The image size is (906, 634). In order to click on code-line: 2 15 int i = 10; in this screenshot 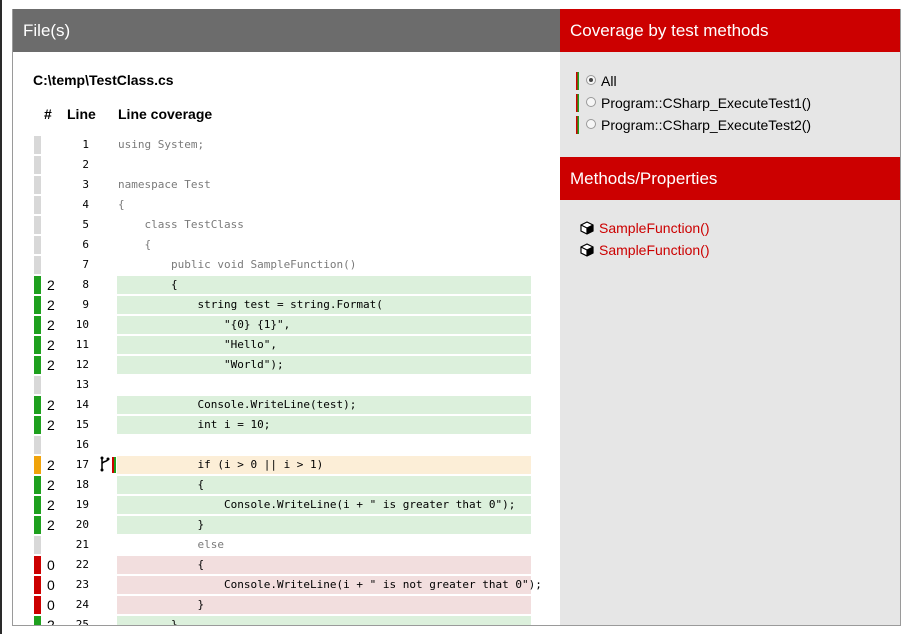, I will do `click(287, 425)`.